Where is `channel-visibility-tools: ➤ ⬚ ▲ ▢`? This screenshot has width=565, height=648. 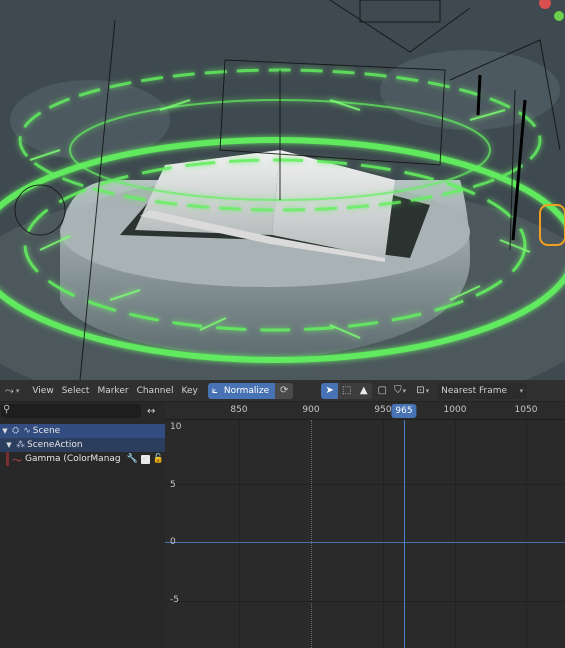
channel-visibility-tools: ➤ ⬚ ▲ ▢ is located at coordinates (355, 390).